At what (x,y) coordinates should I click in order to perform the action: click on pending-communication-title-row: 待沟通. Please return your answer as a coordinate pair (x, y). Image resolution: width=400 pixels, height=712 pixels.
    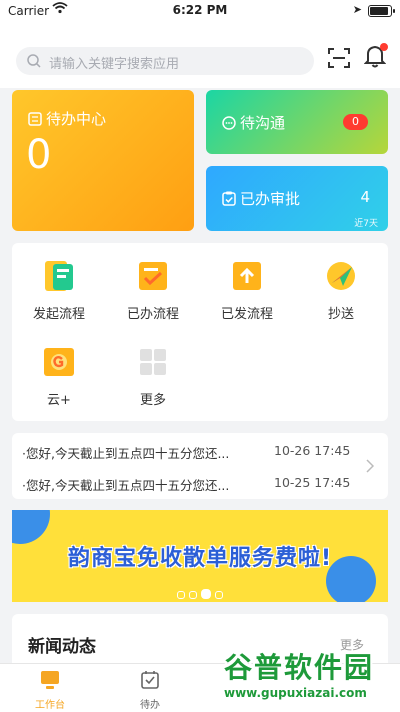
    Looking at the image, I should click on (253, 123).